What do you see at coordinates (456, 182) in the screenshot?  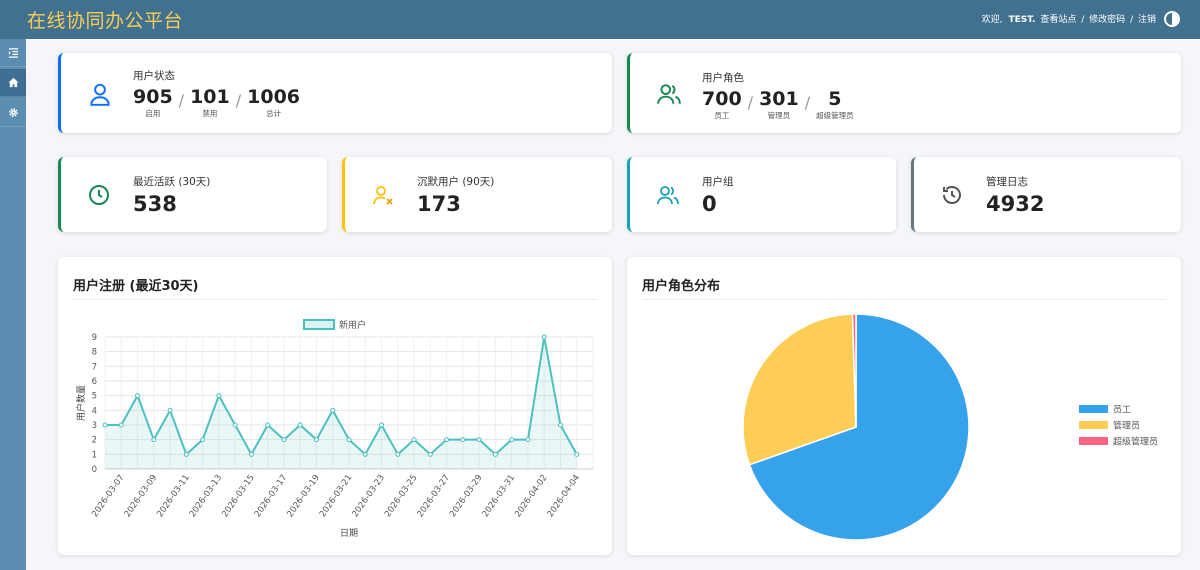 I see `silent-users-title: 沉默用户 (90天)` at bounding box center [456, 182].